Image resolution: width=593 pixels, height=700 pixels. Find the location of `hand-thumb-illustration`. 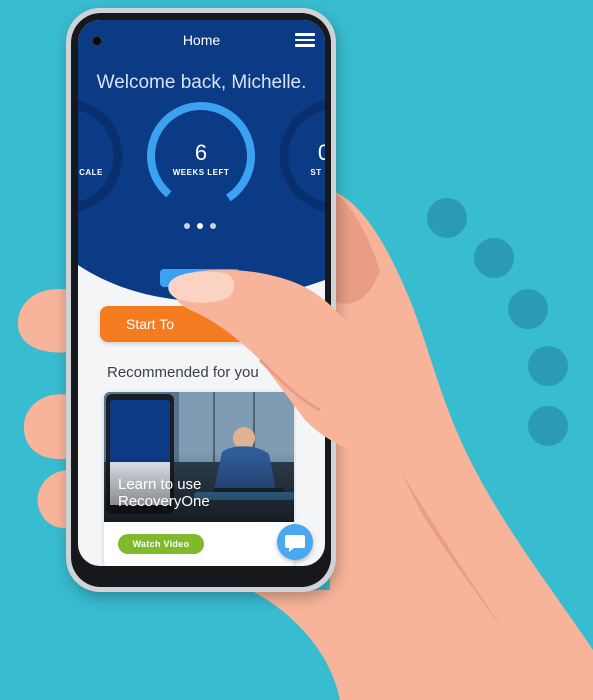

hand-thumb-illustration is located at coordinates (291, 360).